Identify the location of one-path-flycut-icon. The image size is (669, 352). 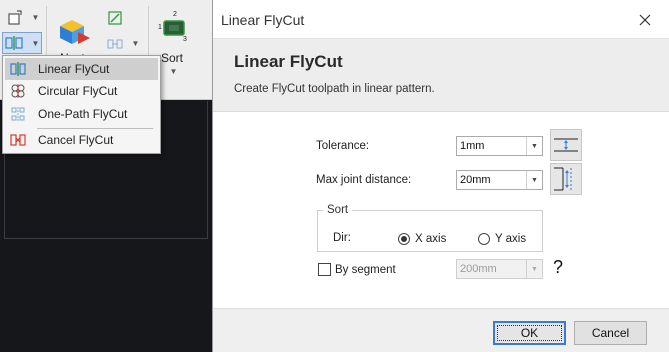
(18, 114).